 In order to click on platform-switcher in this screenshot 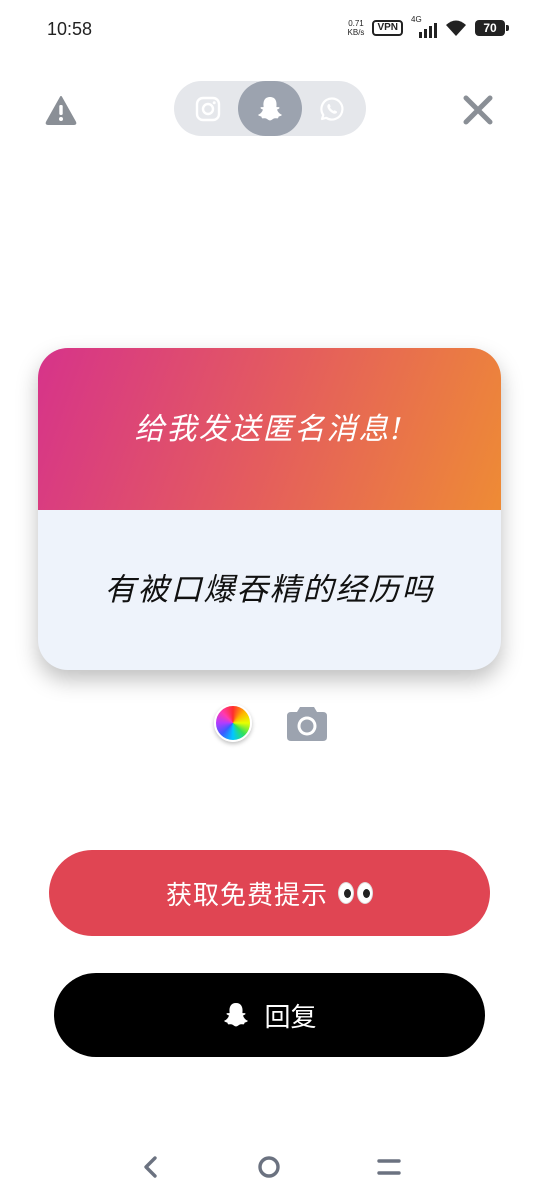, I will do `click(270, 108)`.